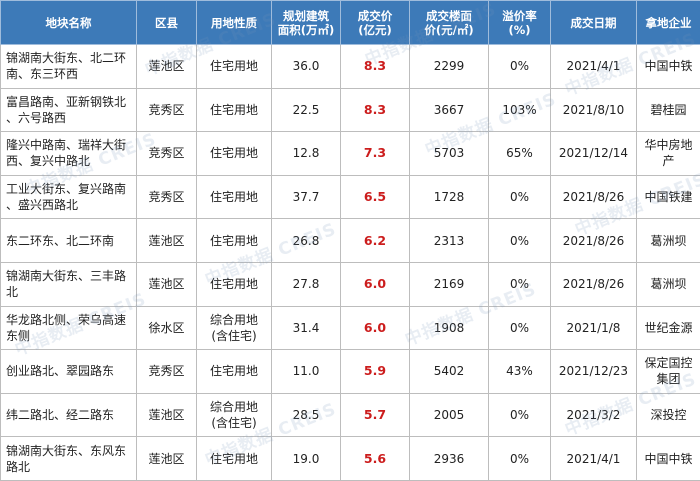 The width and height of the screenshot is (700, 481). What do you see at coordinates (520, 154) in the screenshot?
I see `cell-premium-rate: 65%` at bounding box center [520, 154].